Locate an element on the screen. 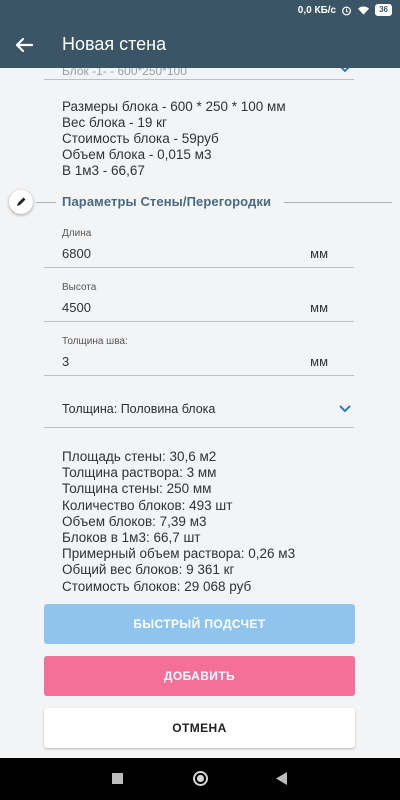  result-line: Стоимость блоков: 29 068 руб is located at coordinates (157, 586).